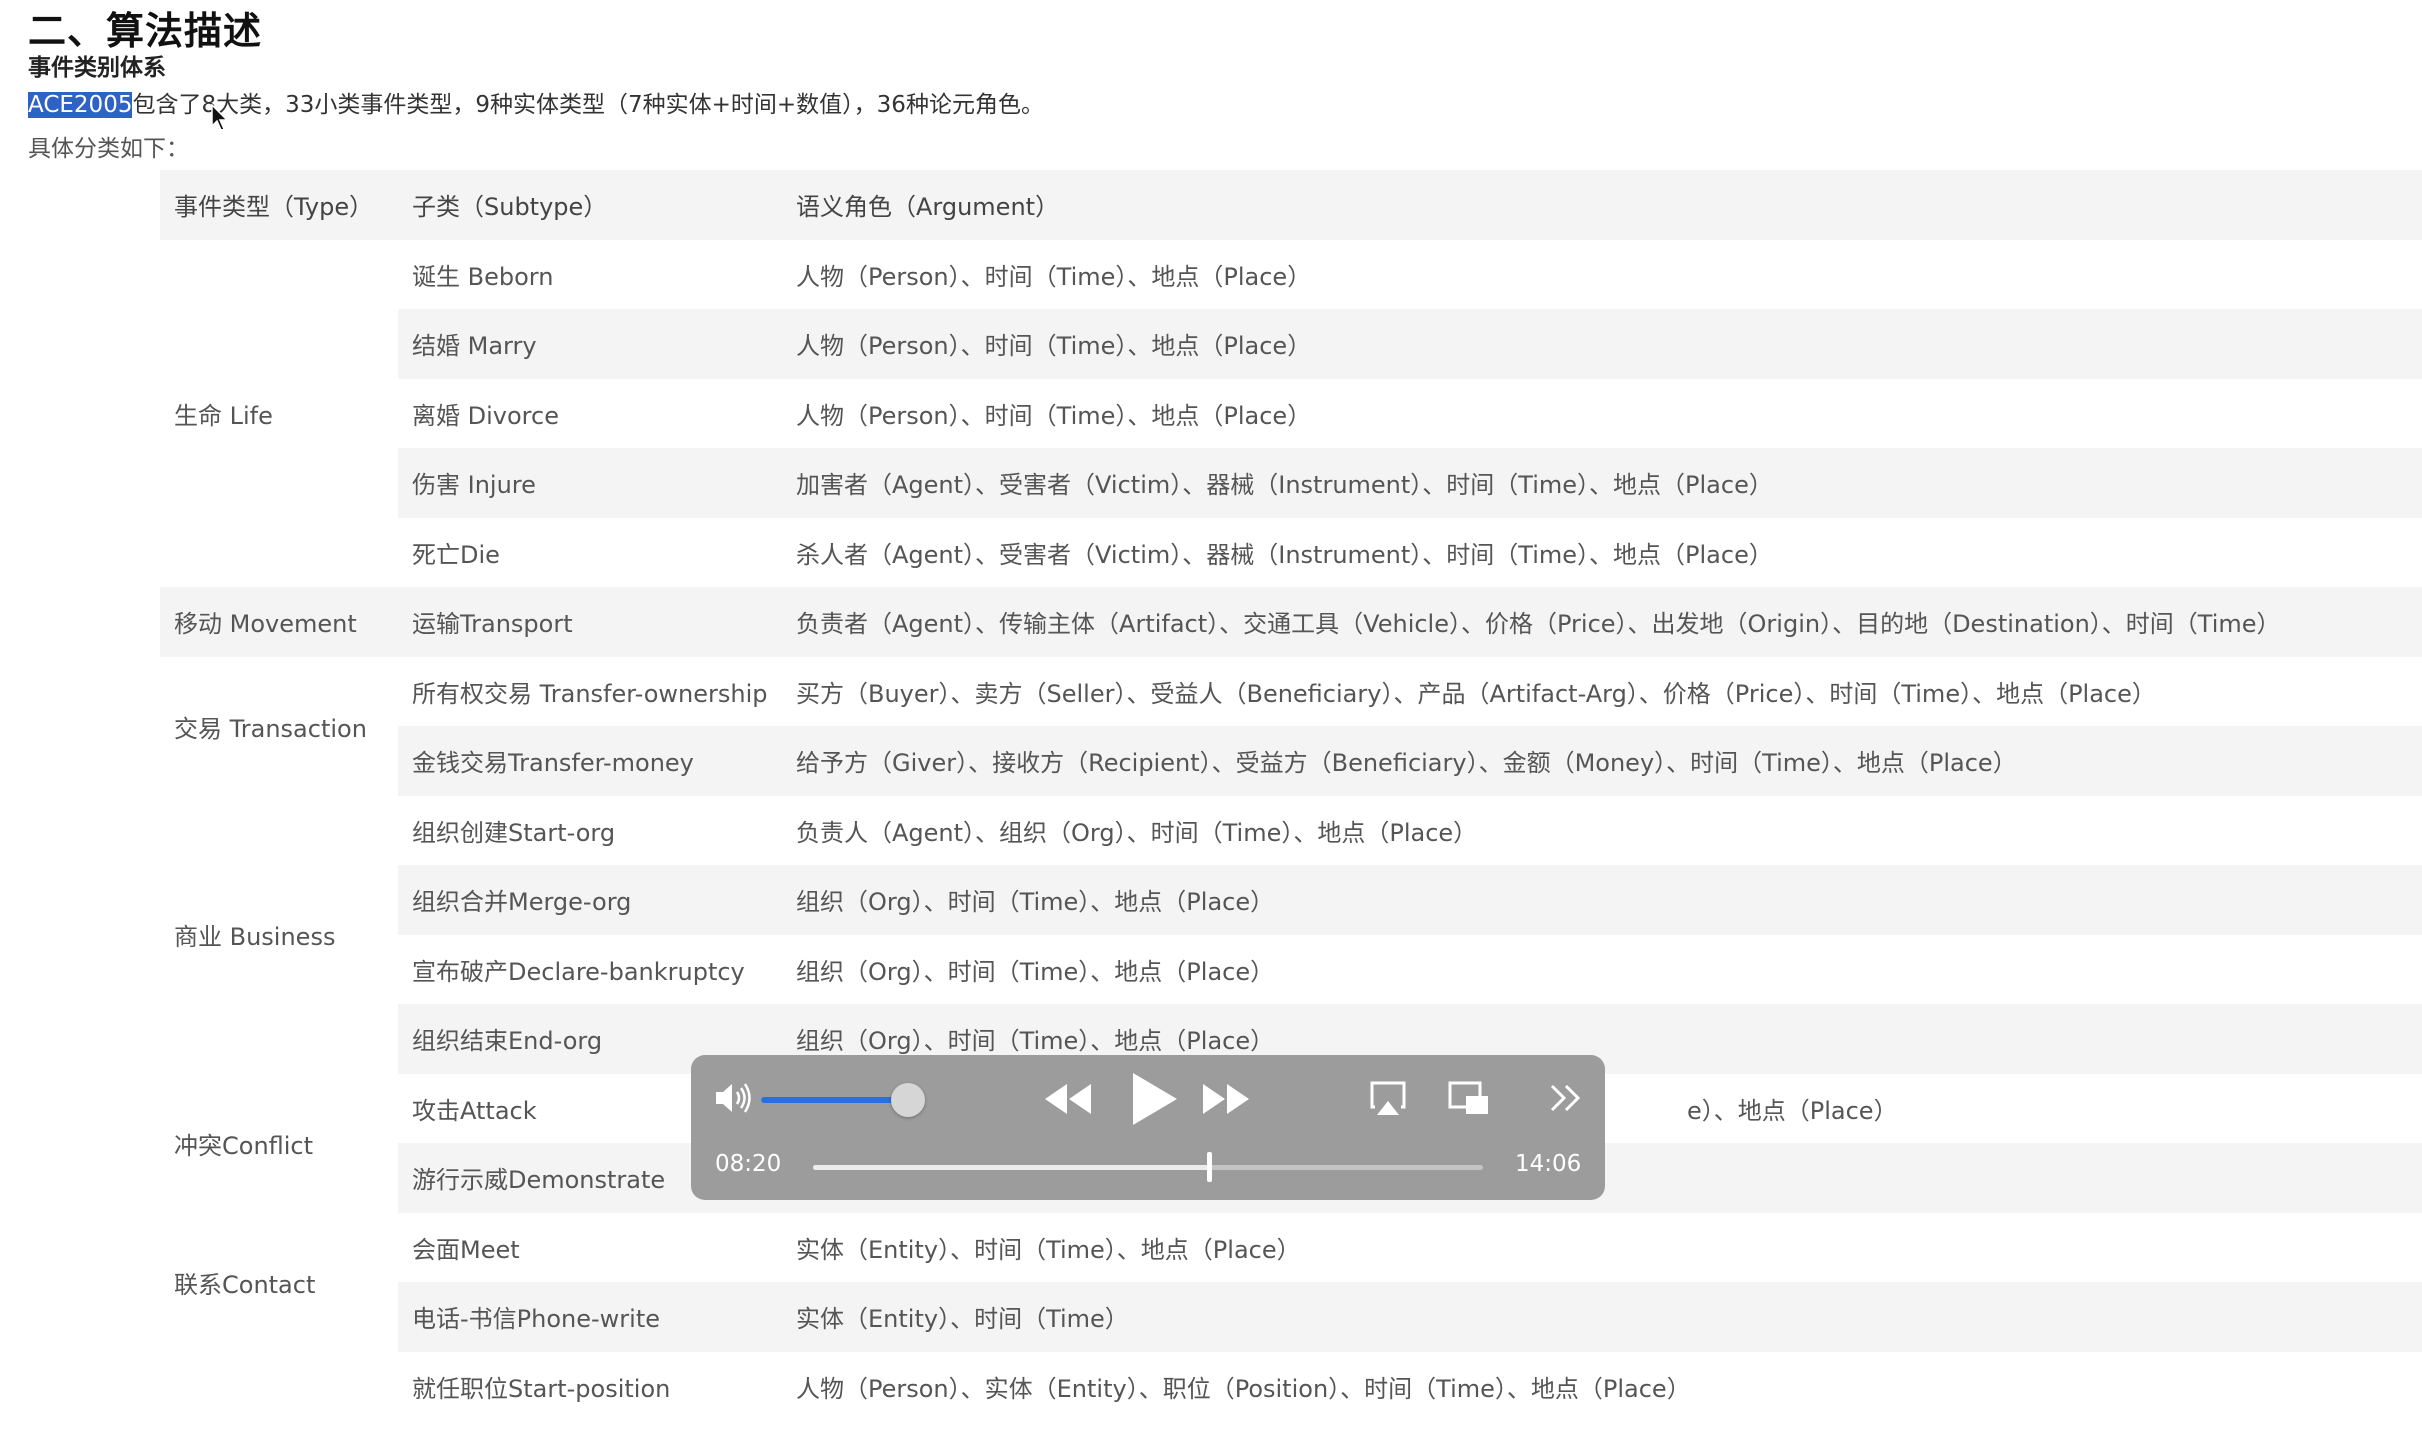 Image resolution: width=2422 pixels, height=1432 pixels. What do you see at coordinates (590, 344) in the screenshot?
I see `subtype-cell: 结婚 Marry` at bounding box center [590, 344].